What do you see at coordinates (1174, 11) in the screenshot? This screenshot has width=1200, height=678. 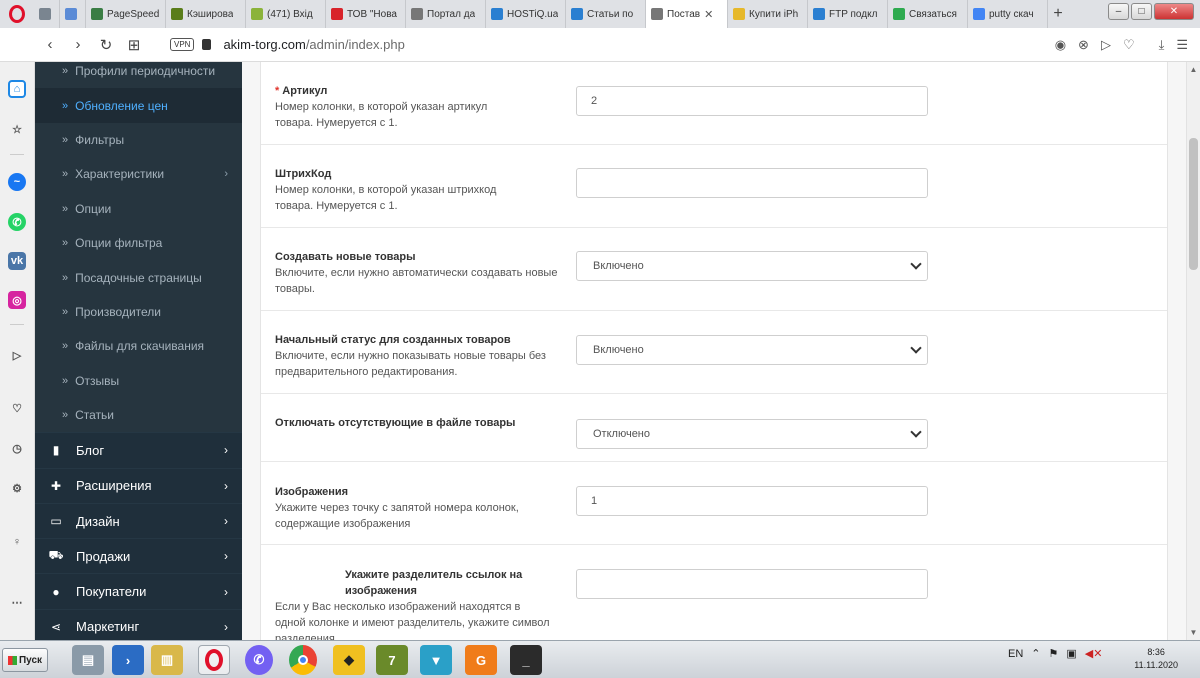 I see `close-window-icon: ✕` at bounding box center [1174, 11].